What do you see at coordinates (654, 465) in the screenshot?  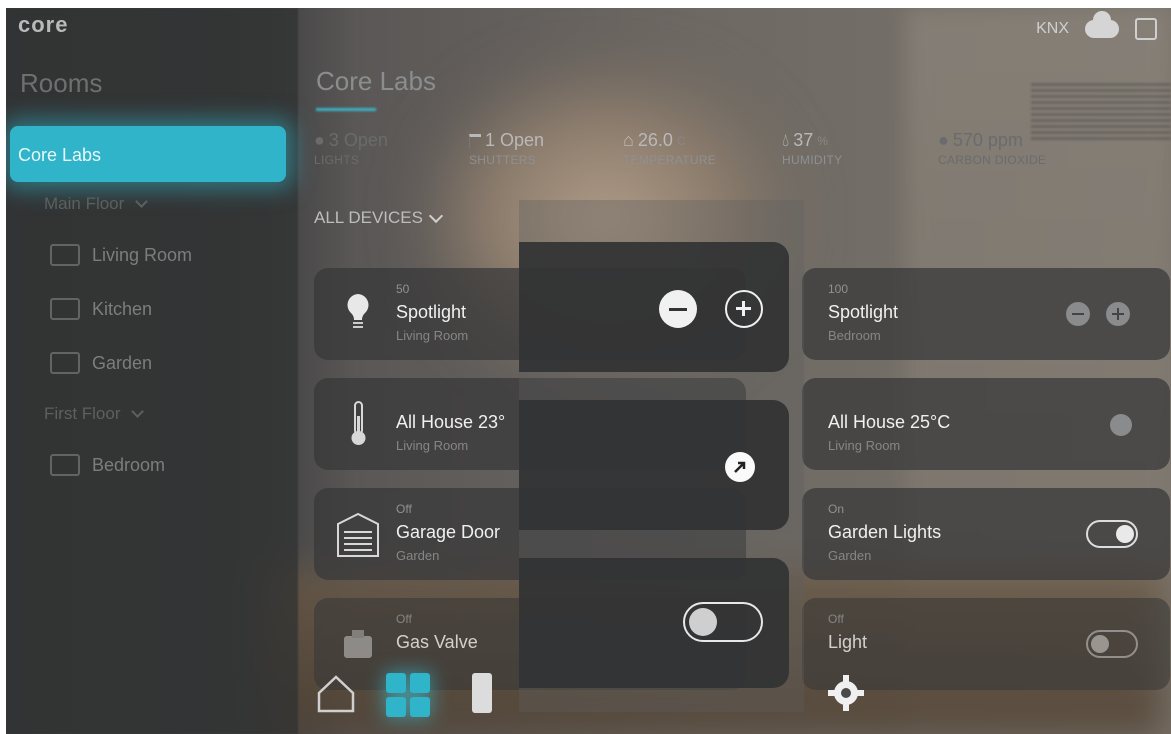 I see `overlay-thermostat-card` at bounding box center [654, 465].